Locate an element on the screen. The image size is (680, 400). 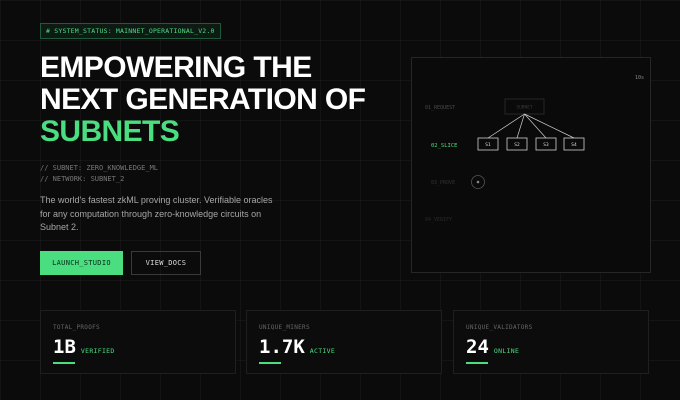
stat-unit: ACTIVE is located at coordinates (322, 351).